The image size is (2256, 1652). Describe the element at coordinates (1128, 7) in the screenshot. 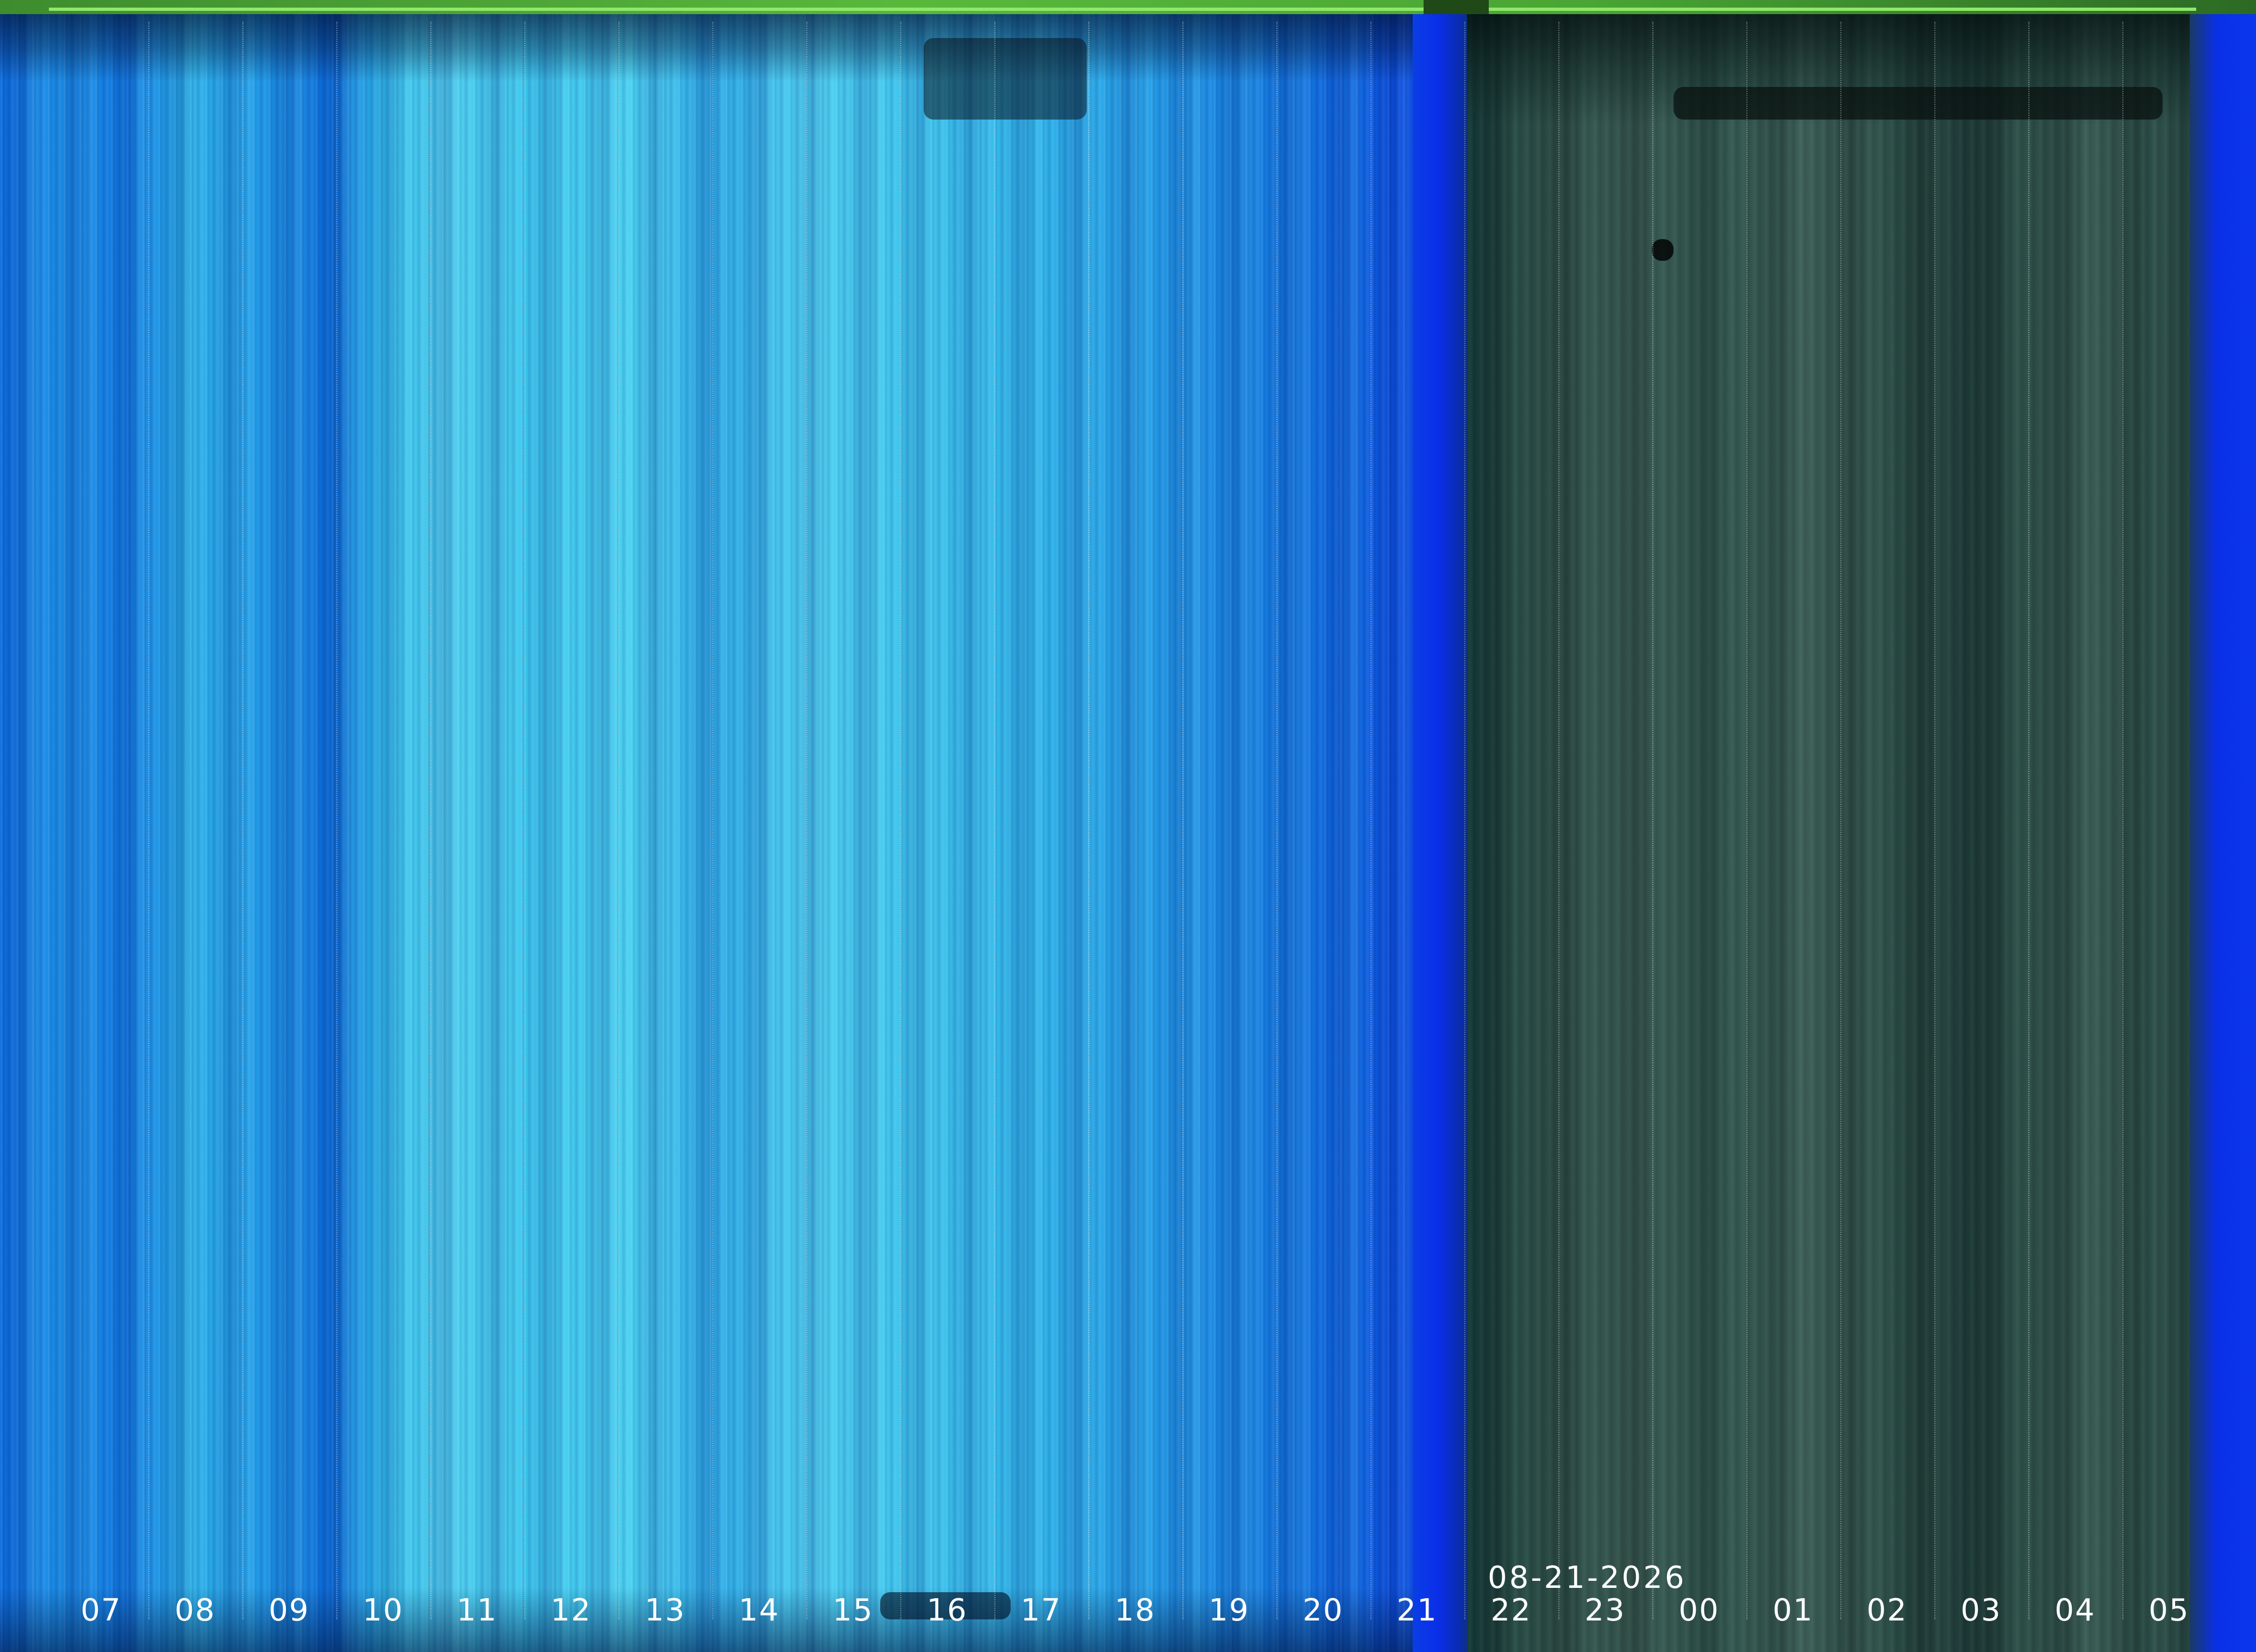

I see `top-status-strip` at that location.